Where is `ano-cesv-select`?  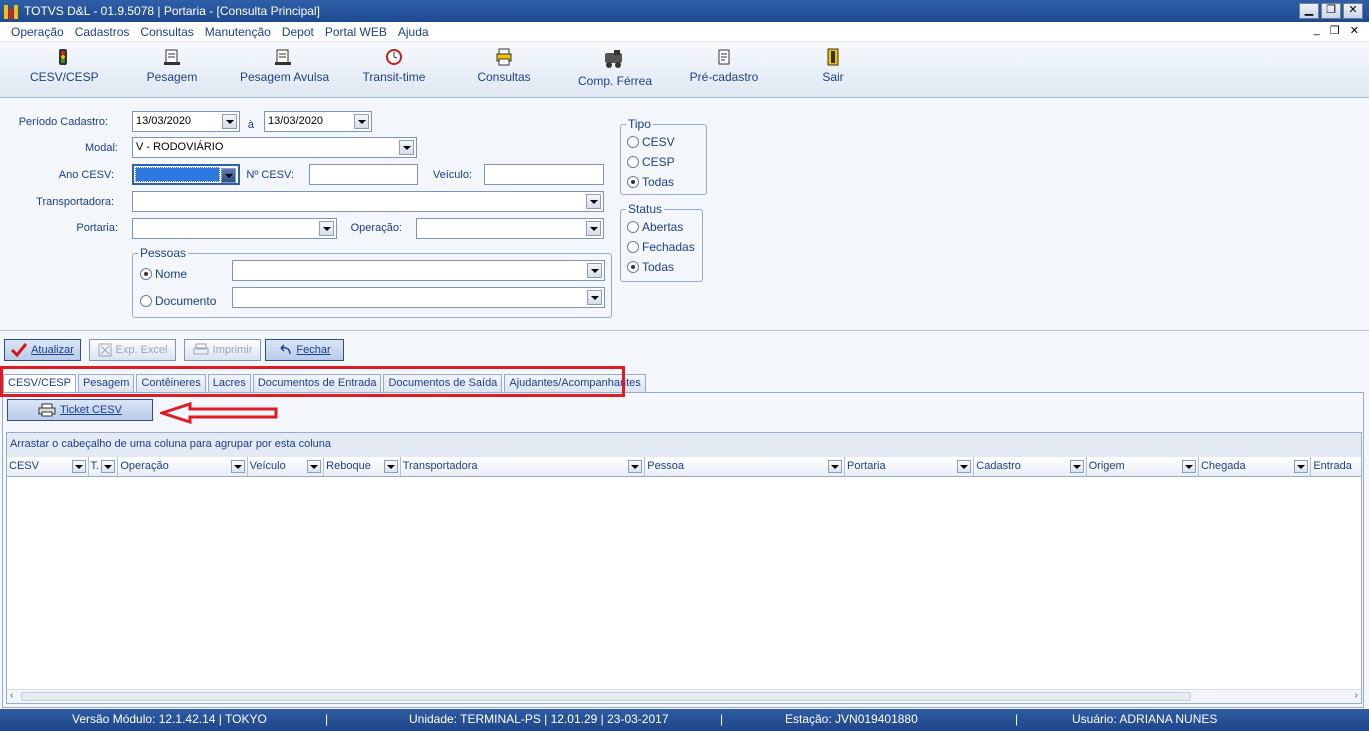
ano-cesv-select is located at coordinates (186, 174).